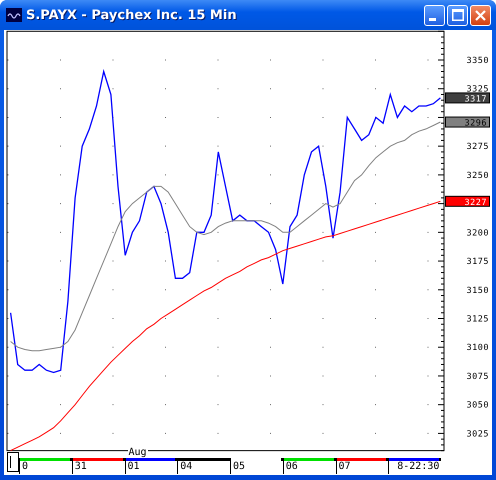 Image resolution: width=496 pixels, height=480 pixels. I want to click on app-icon, so click(14, 15).